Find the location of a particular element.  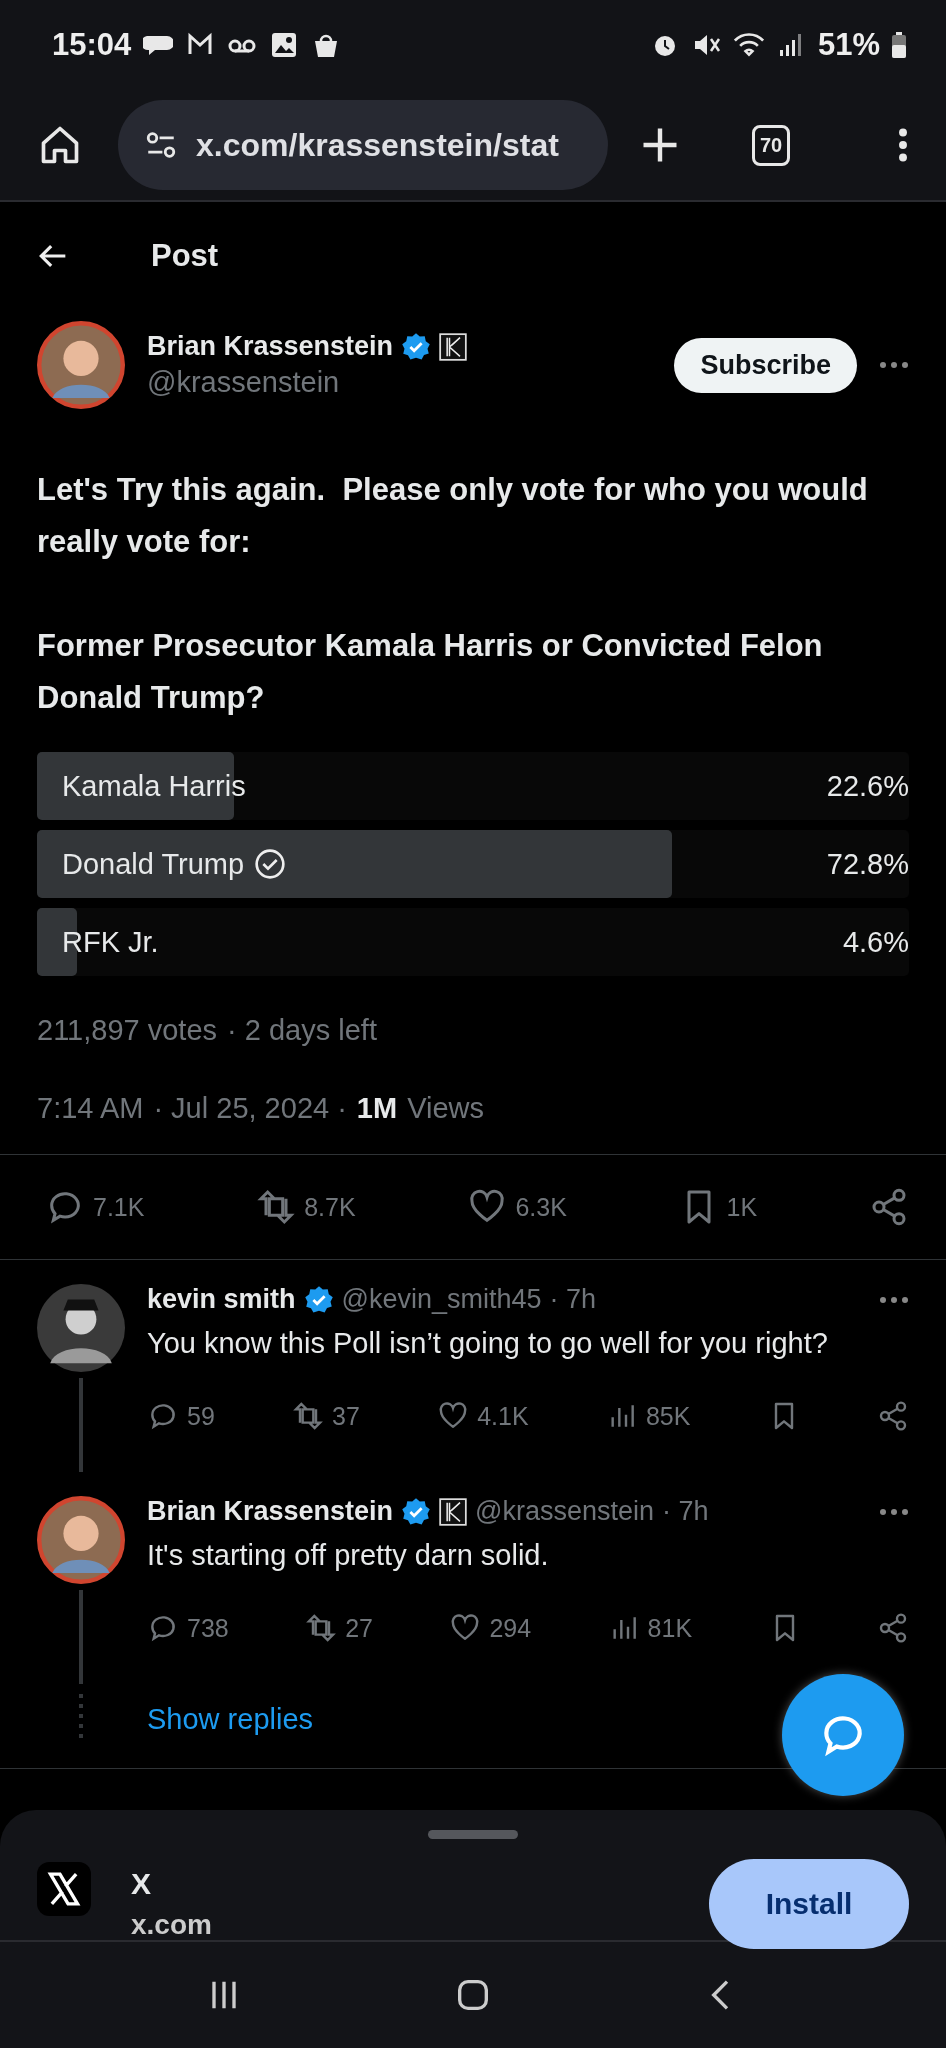

install-button: Install is located at coordinates (809, 1904).